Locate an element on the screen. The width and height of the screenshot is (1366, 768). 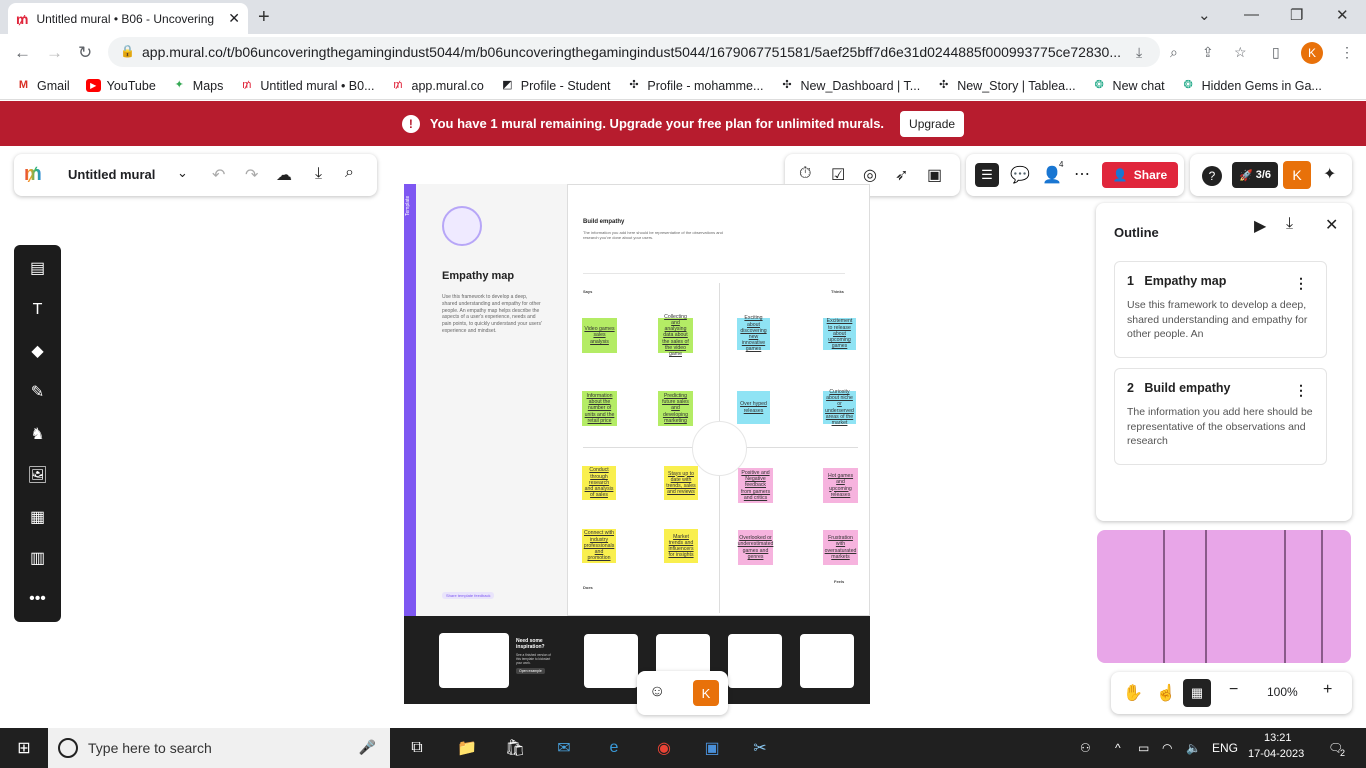
volume-icon: 🔈 is located at coordinates (1193, 748).